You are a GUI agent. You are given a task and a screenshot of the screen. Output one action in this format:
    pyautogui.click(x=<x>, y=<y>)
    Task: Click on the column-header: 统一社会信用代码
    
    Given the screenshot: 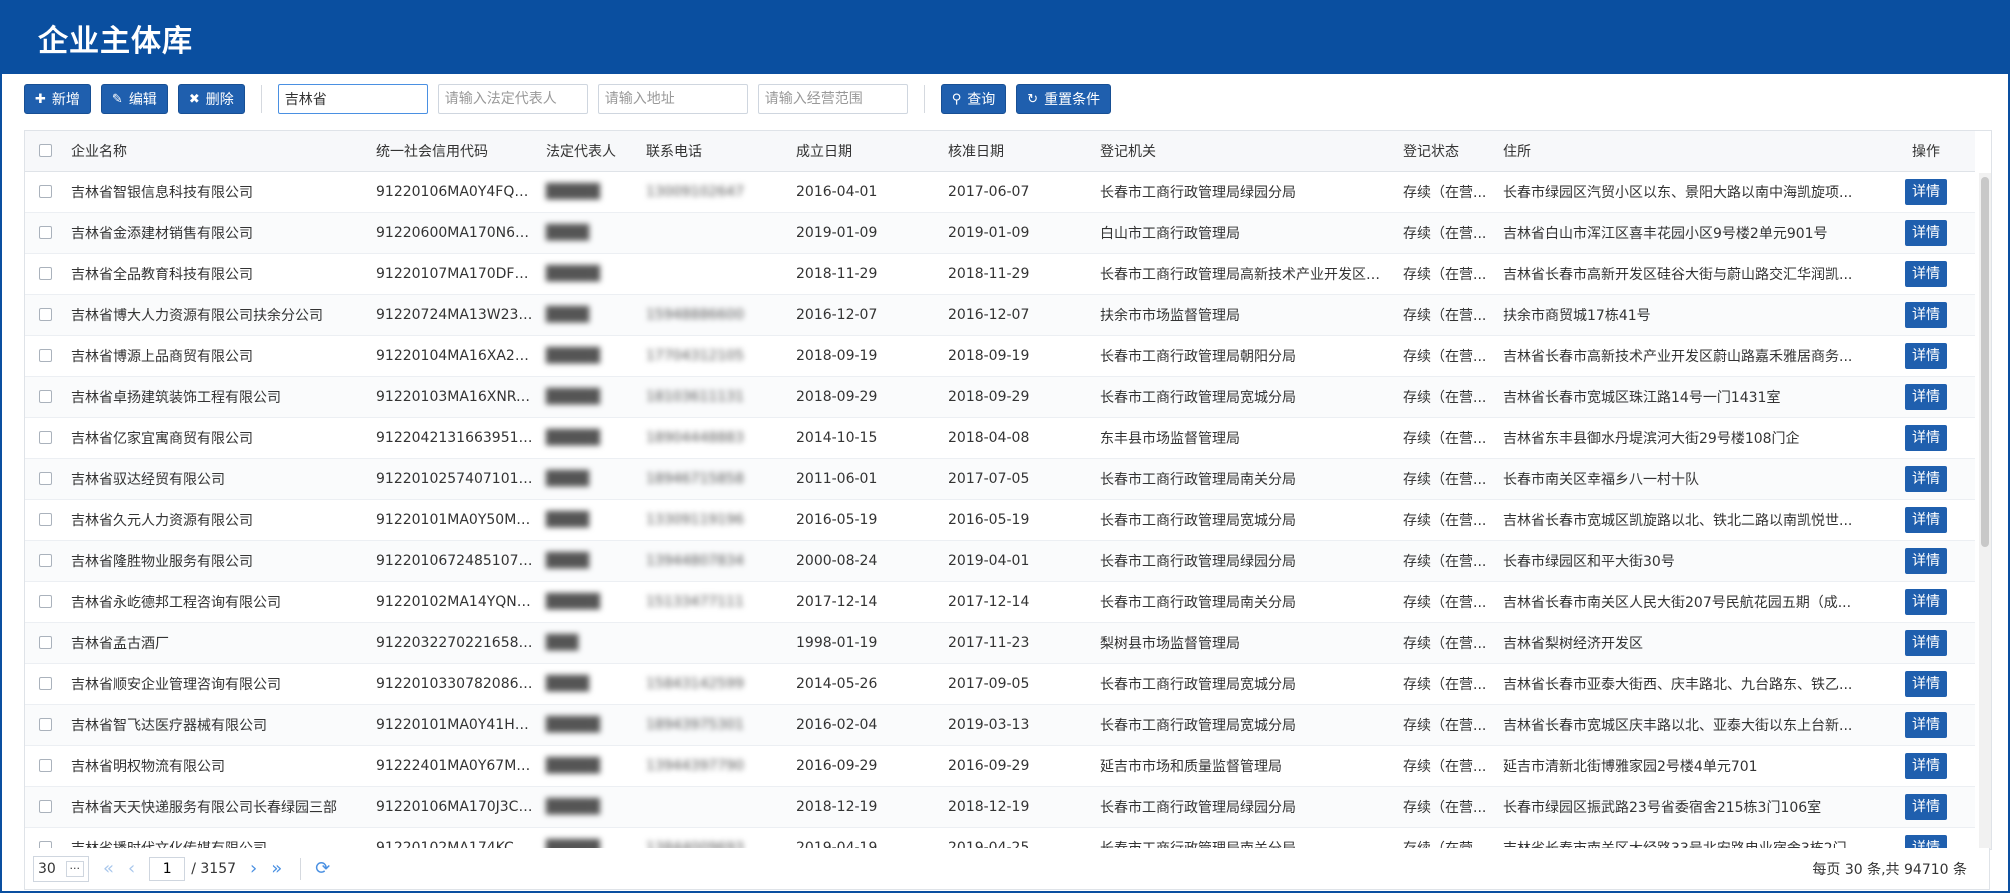 What is the action you would take?
    pyautogui.click(x=455, y=151)
    